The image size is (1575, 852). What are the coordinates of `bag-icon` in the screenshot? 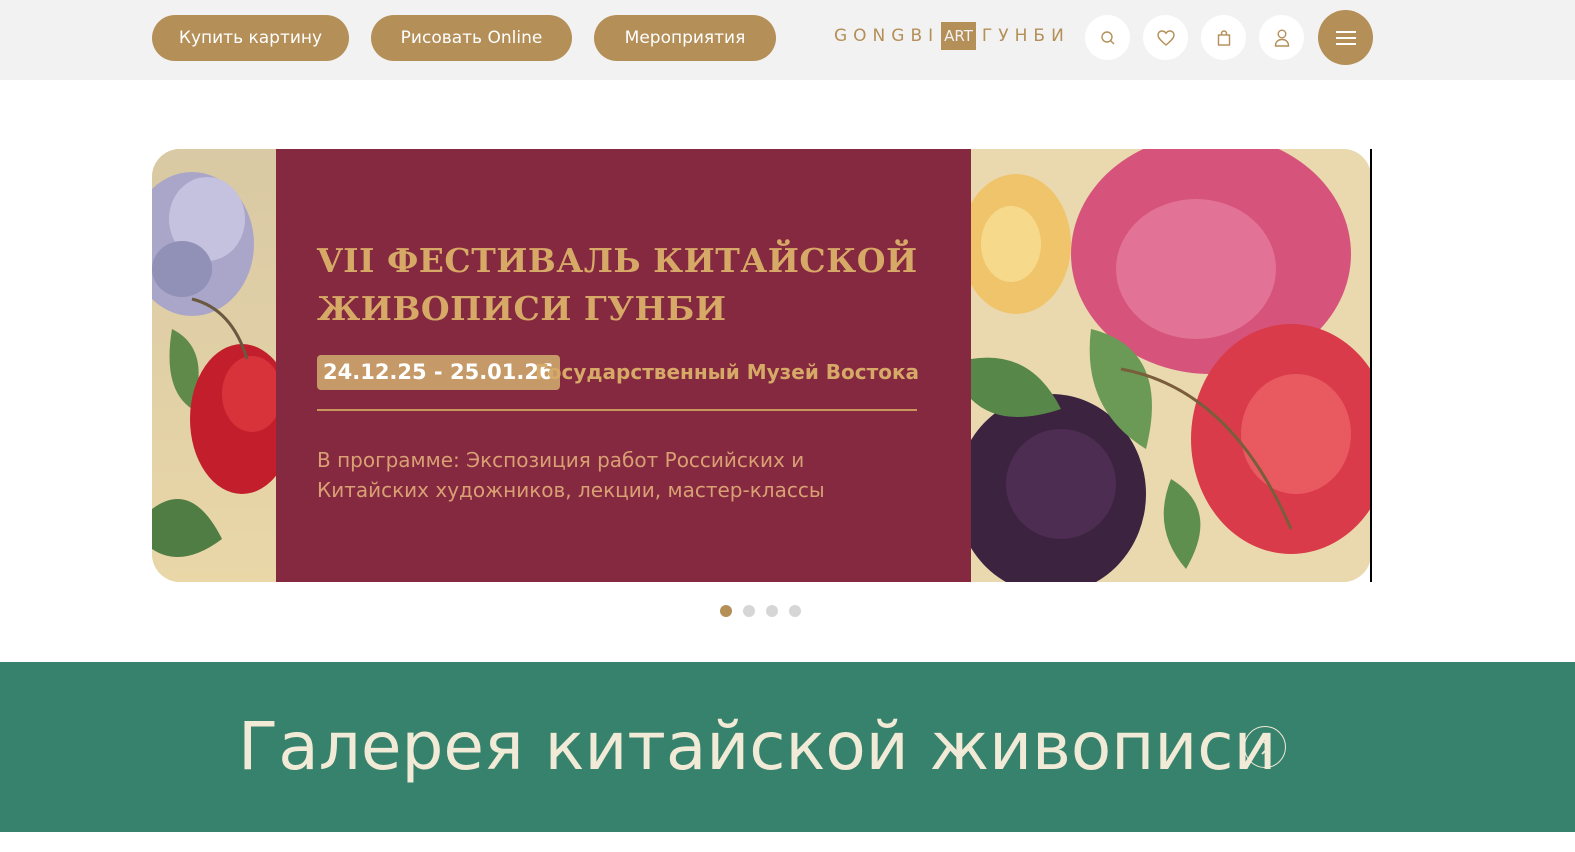 It's located at (1223, 37).